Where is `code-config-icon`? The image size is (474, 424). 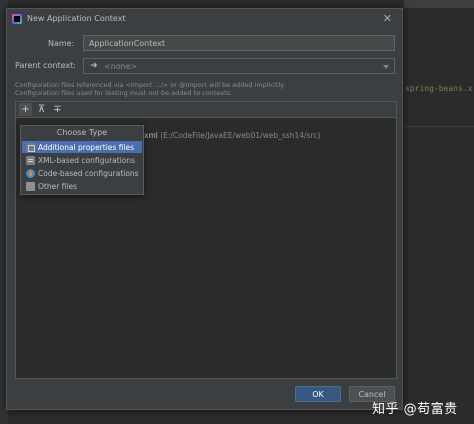 code-config-icon is located at coordinates (30, 173).